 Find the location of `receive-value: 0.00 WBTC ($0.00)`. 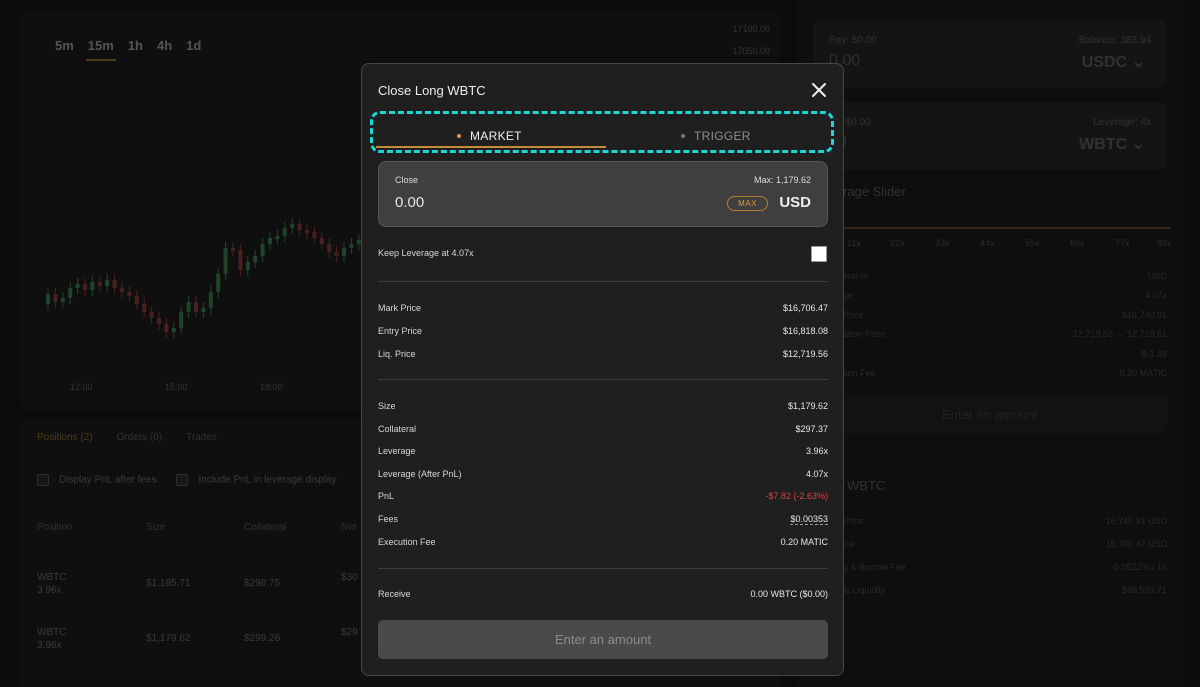

receive-value: 0.00 WBTC ($0.00) is located at coordinates (789, 594).